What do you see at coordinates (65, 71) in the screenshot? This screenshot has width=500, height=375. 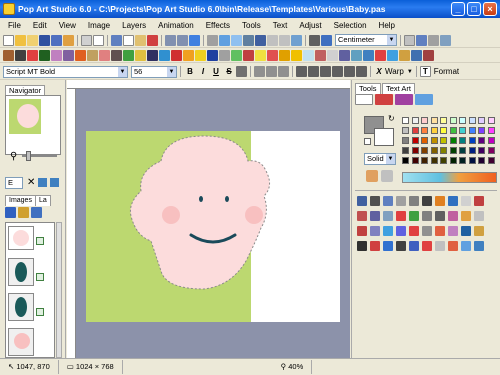 I see `font-select: Script MT Bold ▼` at bounding box center [65, 71].